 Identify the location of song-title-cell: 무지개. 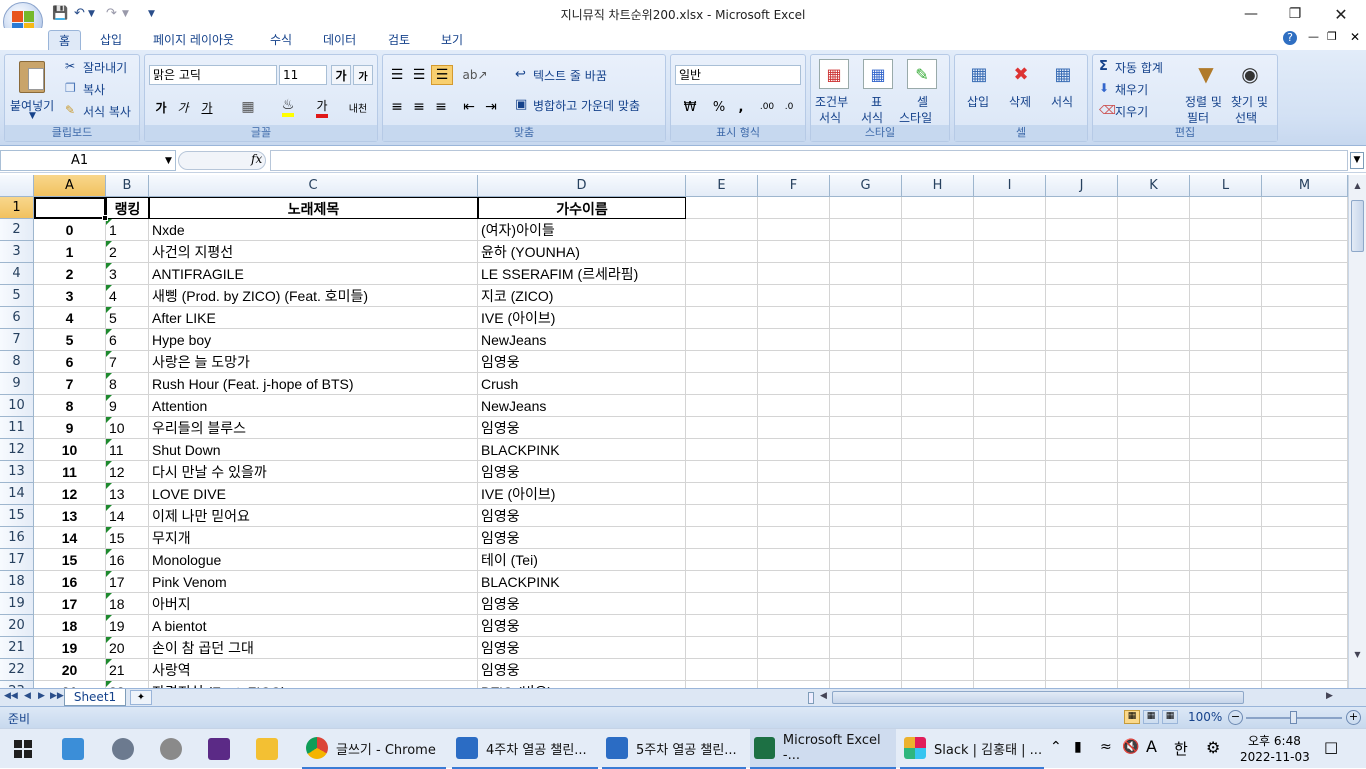
(313, 538).